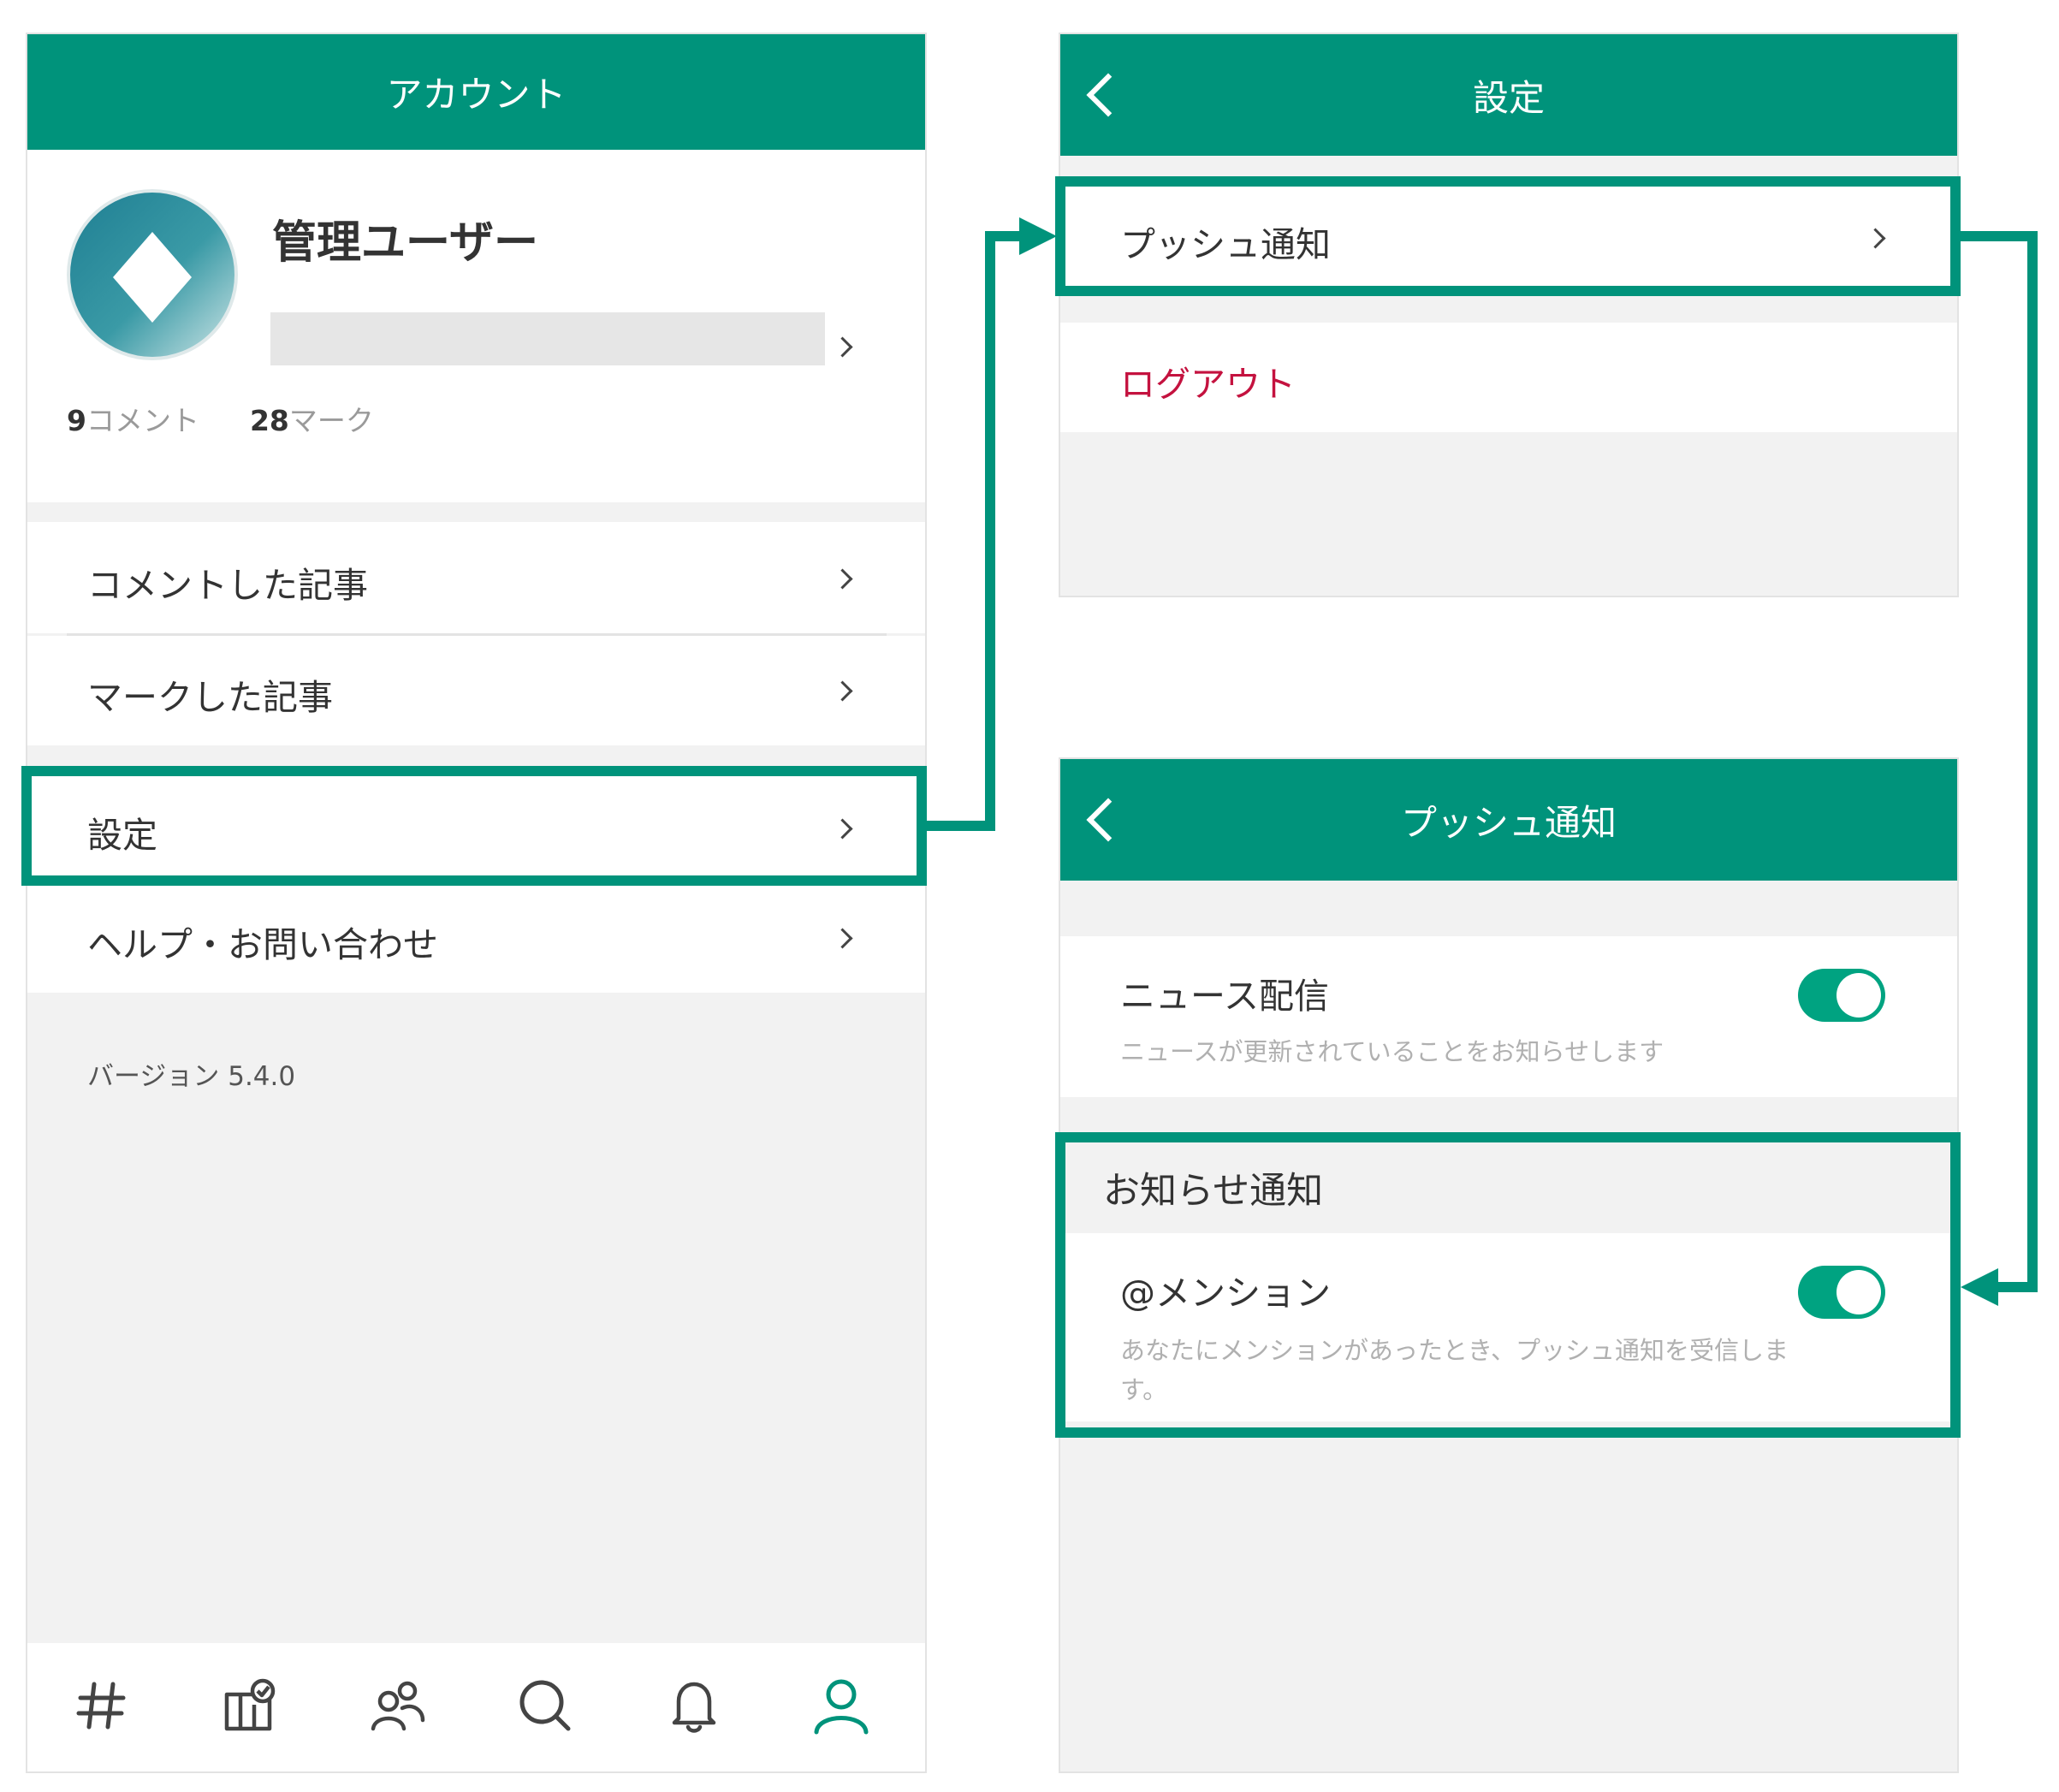 The image size is (2059, 1792). Describe the element at coordinates (102, 1706) in the screenshot. I see `hashtag-icon` at that location.